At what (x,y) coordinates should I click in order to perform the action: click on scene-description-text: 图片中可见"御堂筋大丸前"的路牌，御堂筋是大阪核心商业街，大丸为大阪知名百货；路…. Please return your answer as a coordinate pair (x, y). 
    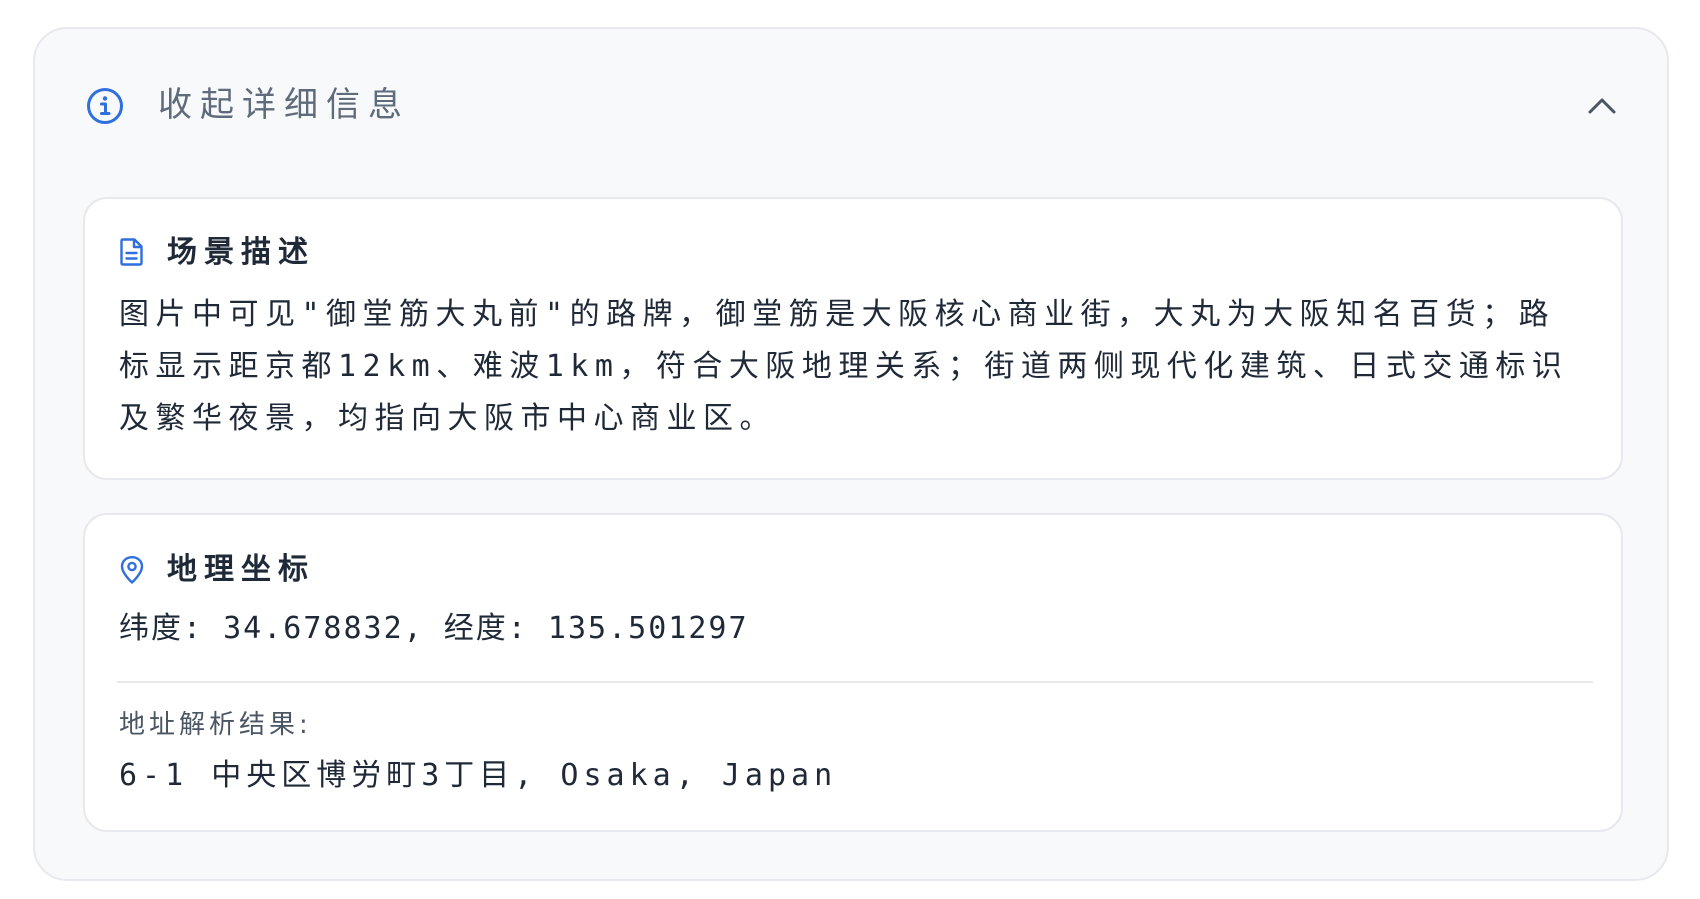
    Looking at the image, I should click on (844, 366).